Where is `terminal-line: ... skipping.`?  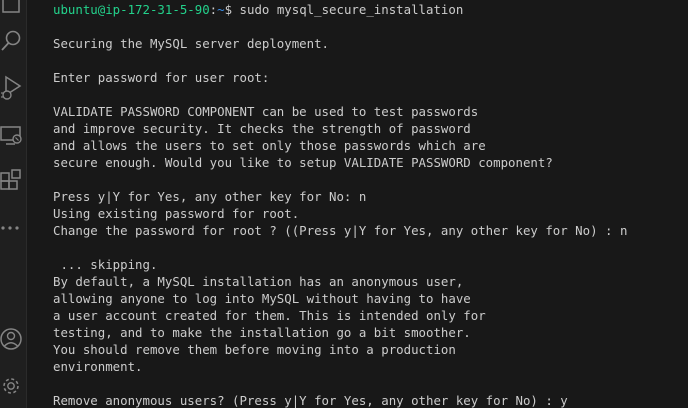 terminal-line: ... skipping. is located at coordinates (105, 264).